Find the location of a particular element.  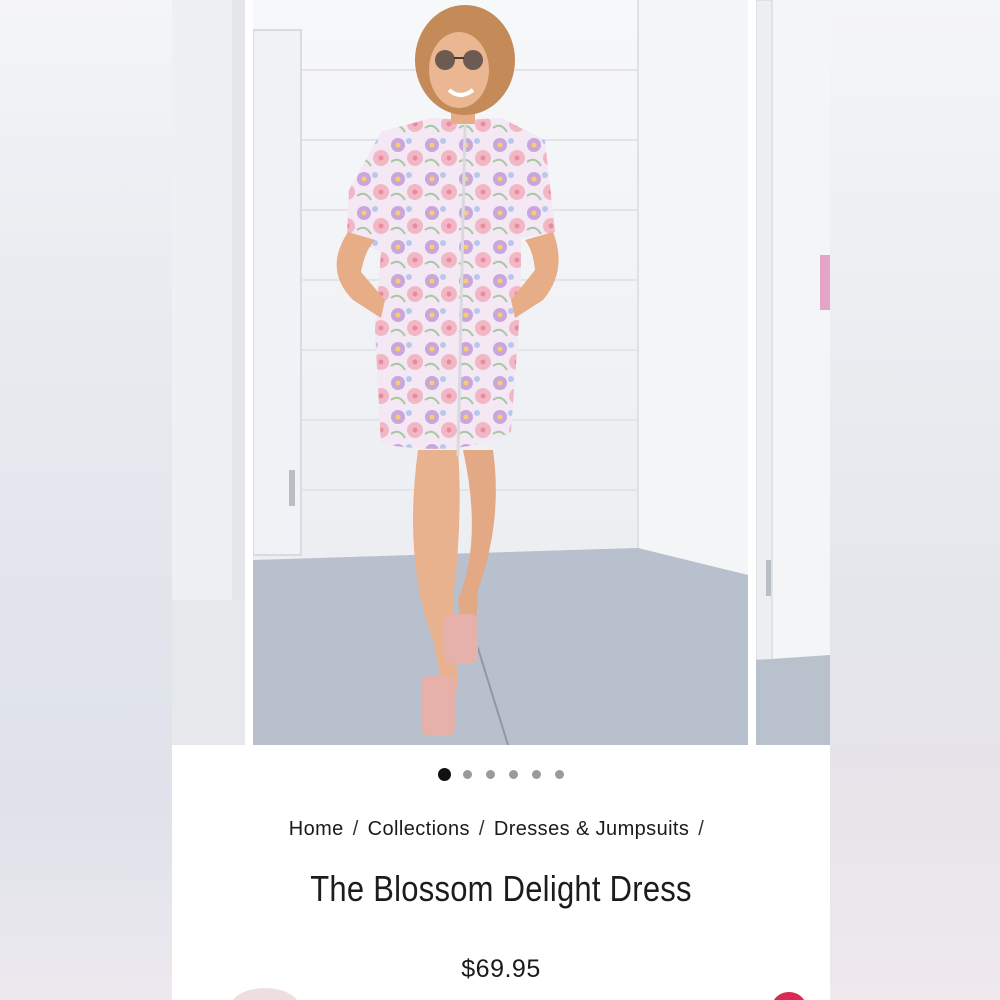

breadcrumb-dresses-jumpsuits-link: Dresses & Jumpsuits is located at coordinates (591, 829).